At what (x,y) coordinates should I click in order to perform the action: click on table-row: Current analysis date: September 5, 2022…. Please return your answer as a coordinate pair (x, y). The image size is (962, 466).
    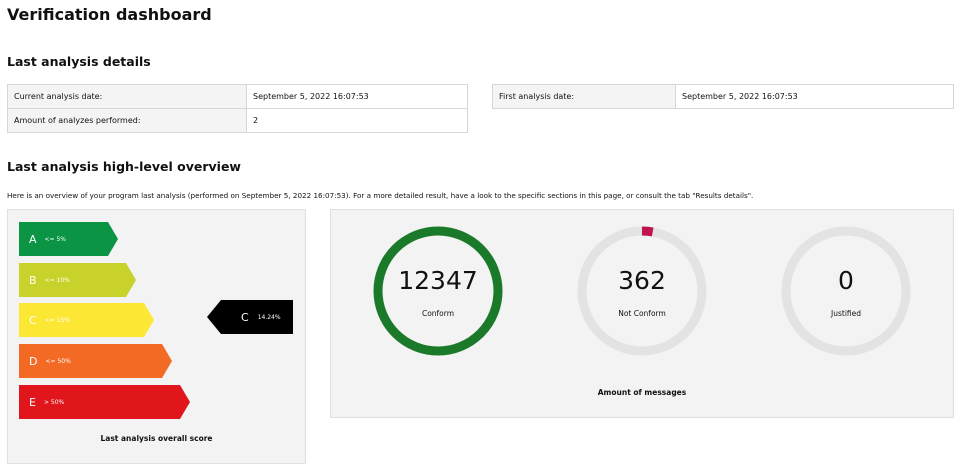
    Looking at the image, I should click on (237, 96).